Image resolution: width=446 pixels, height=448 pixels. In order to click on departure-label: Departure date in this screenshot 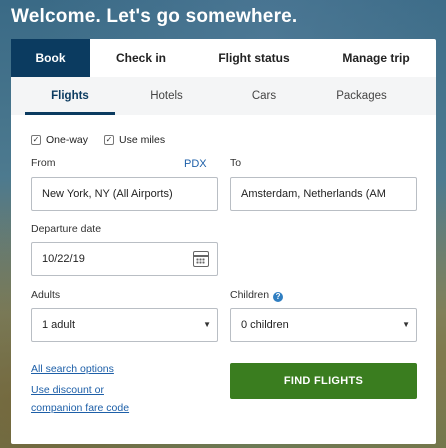, I will do `click(66, 229)`.